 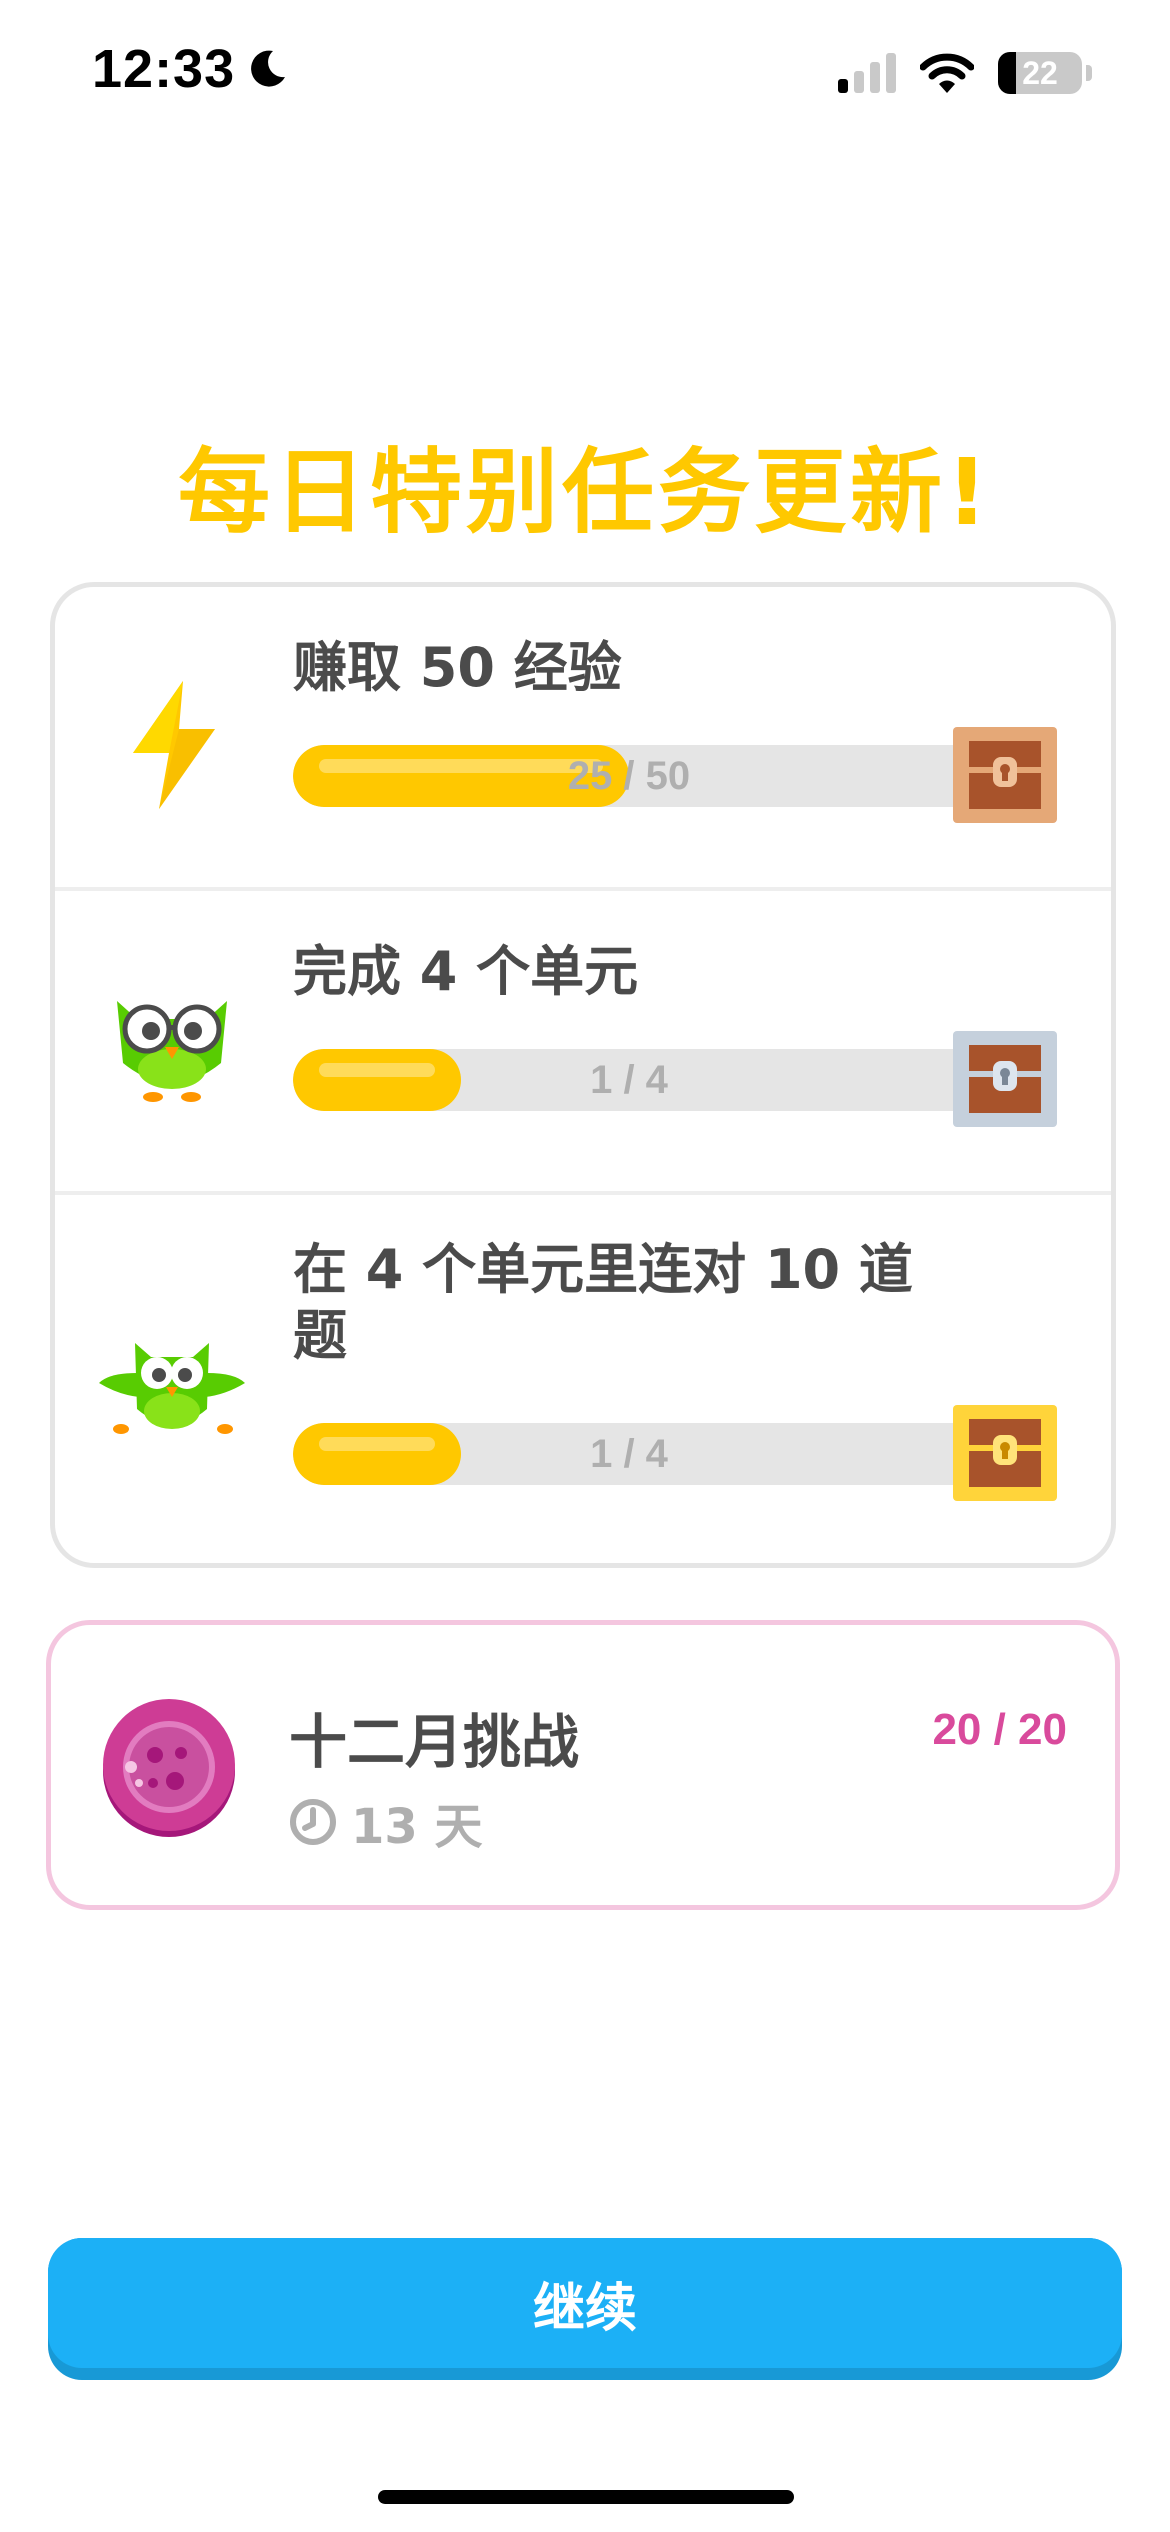 I want to click on silver-chest-icon, so click(x=1005, y=1079).